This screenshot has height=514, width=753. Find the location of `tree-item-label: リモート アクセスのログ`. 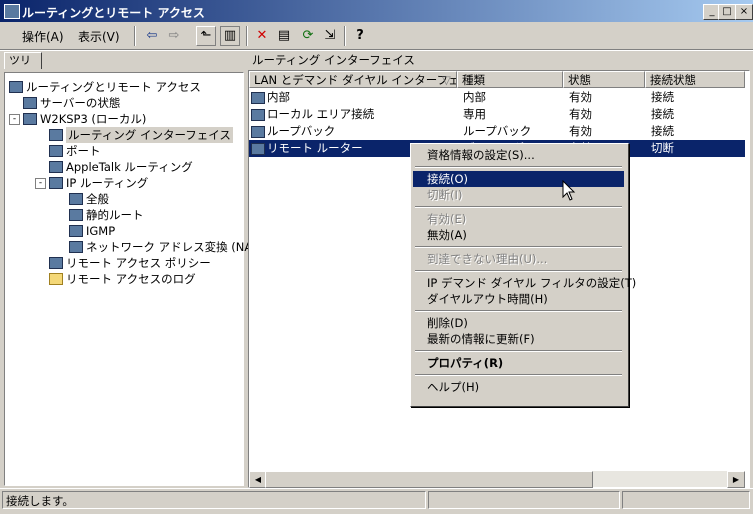

tree-item-label: リモート アクセスのログ is located at coordinates (131, 279).